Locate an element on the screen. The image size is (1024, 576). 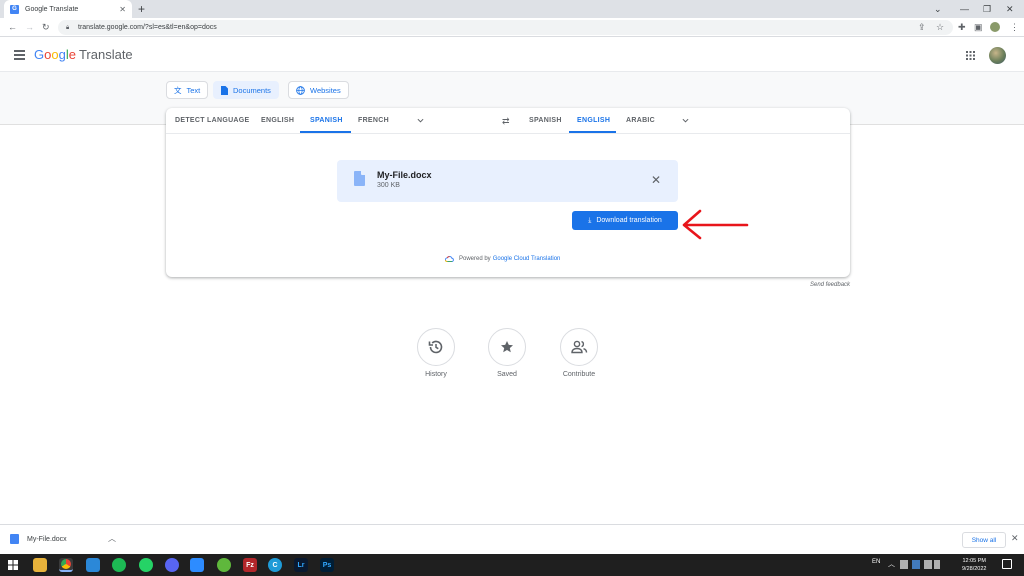
app-icon is located at coordinates (93, 565).